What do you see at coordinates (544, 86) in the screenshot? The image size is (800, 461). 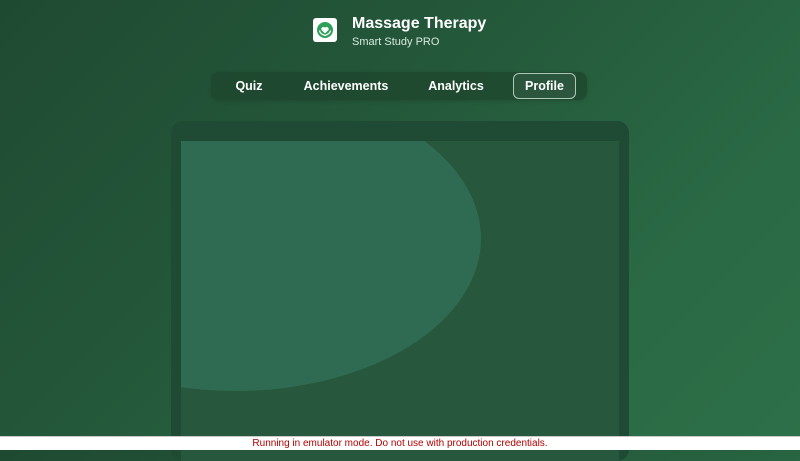 I see `tab-profile: Profile` at bounding box center [544, 86].